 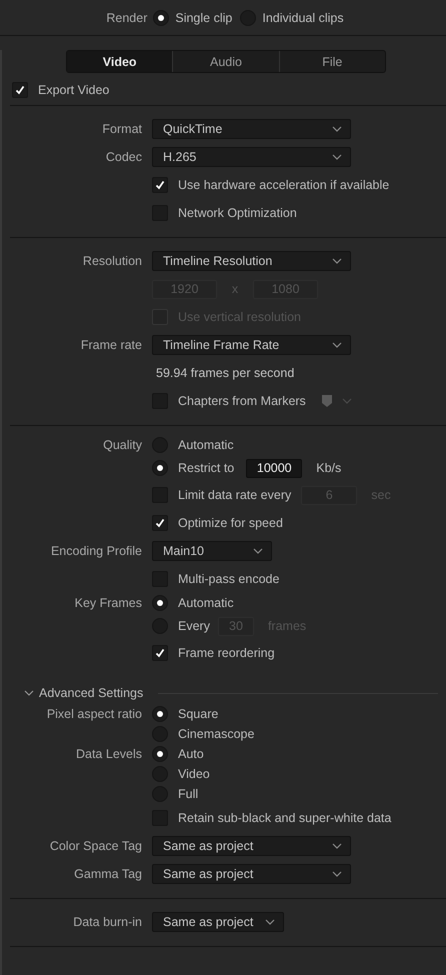 What do you see at coordinates (74, 90) in the screenshot?
I see `checkbox-label: Export Video` at bounding box center [74, 90].